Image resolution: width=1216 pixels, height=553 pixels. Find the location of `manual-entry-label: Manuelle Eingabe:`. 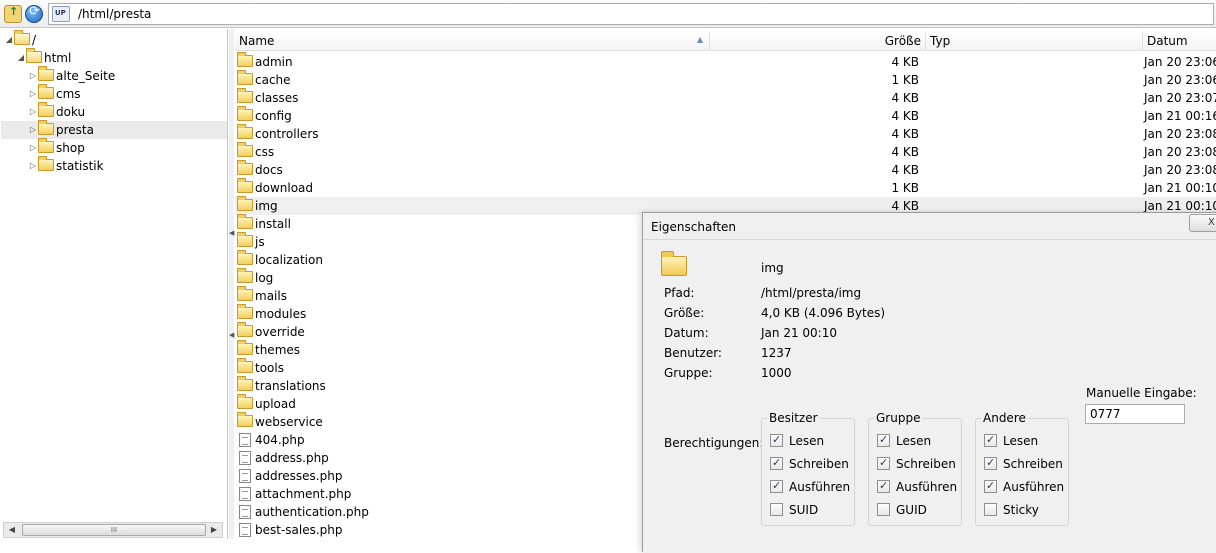

manual-entry-label: Manuelle Eingabe: is located at coordinates (1141, 393).